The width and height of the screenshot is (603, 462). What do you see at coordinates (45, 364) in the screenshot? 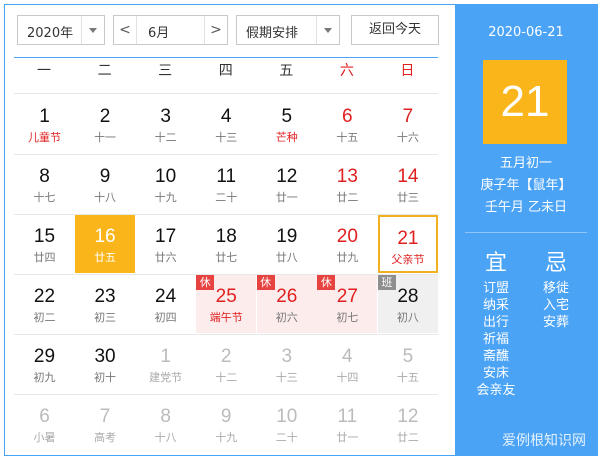
I see `day-cell: 29 初九` at bounding box center [45, 364].